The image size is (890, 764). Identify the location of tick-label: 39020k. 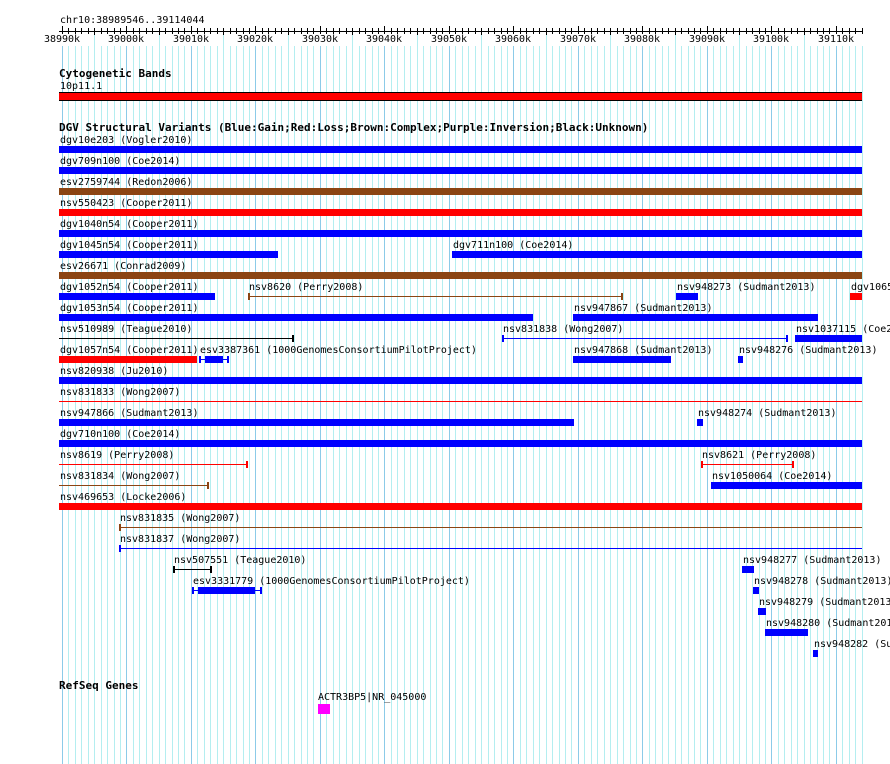
(255, 40).